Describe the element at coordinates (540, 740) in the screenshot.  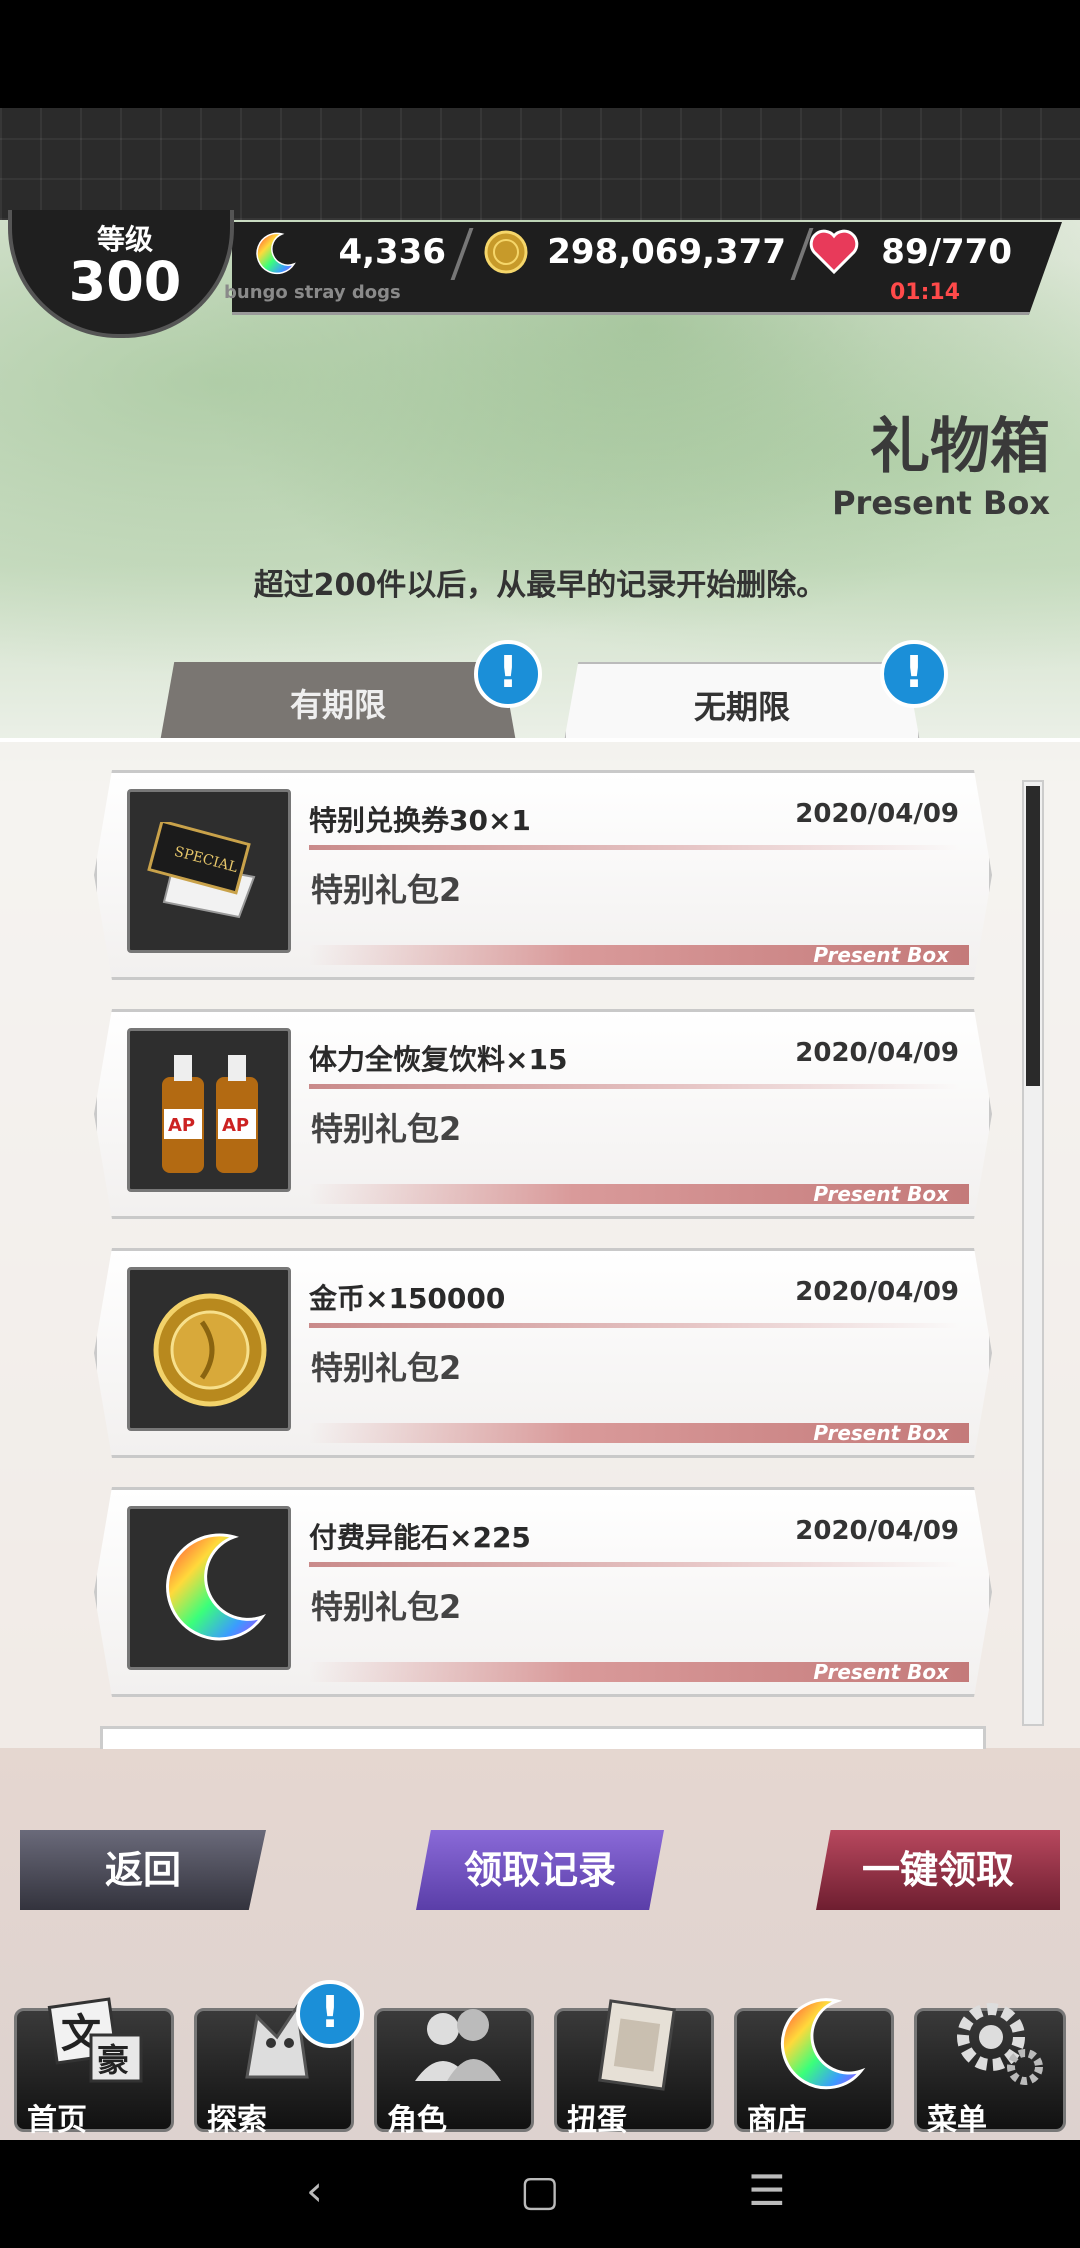
I see `tab-underline` at that location.